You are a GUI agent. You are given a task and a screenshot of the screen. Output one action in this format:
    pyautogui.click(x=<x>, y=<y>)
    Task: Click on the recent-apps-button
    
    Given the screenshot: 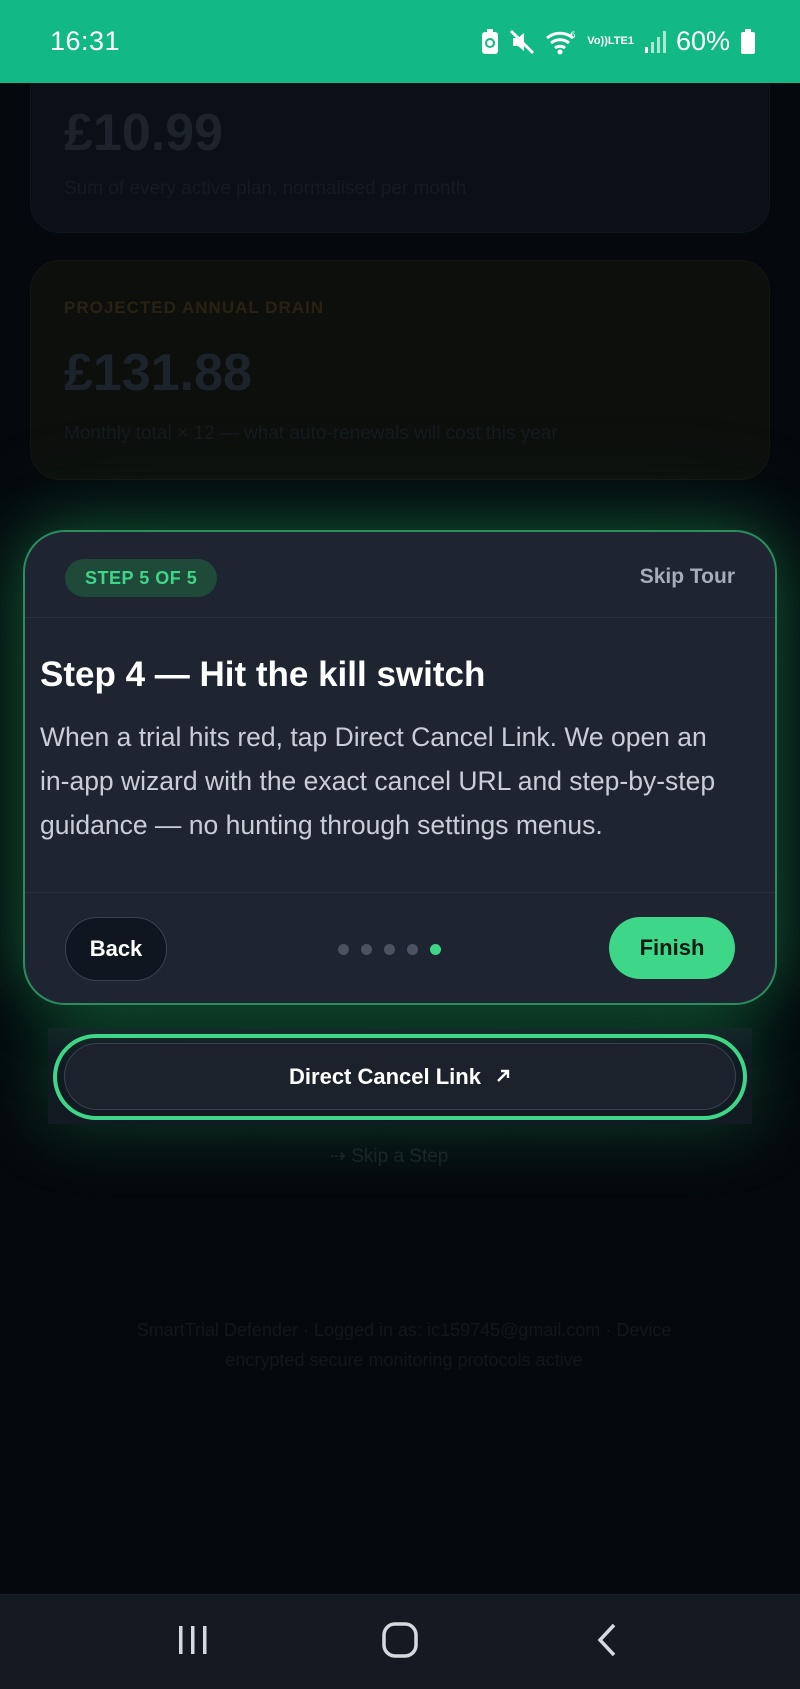 What is the action you would take?
    pyautogui.click(x=193, y=1642)
    